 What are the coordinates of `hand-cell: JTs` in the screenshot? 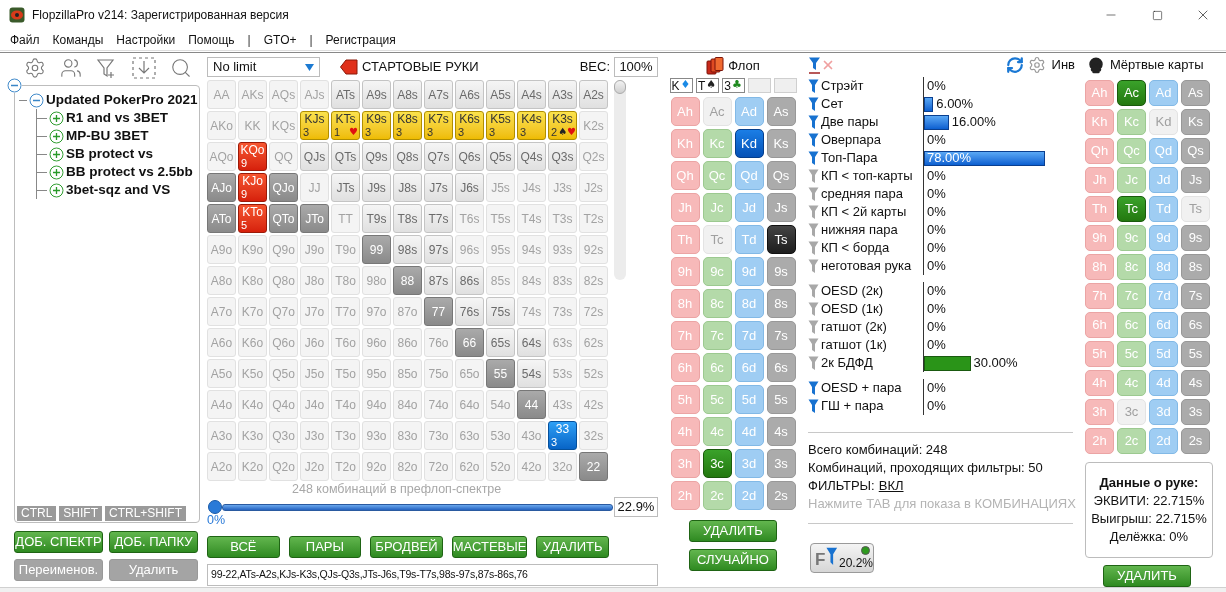 It's located at (345, 187).